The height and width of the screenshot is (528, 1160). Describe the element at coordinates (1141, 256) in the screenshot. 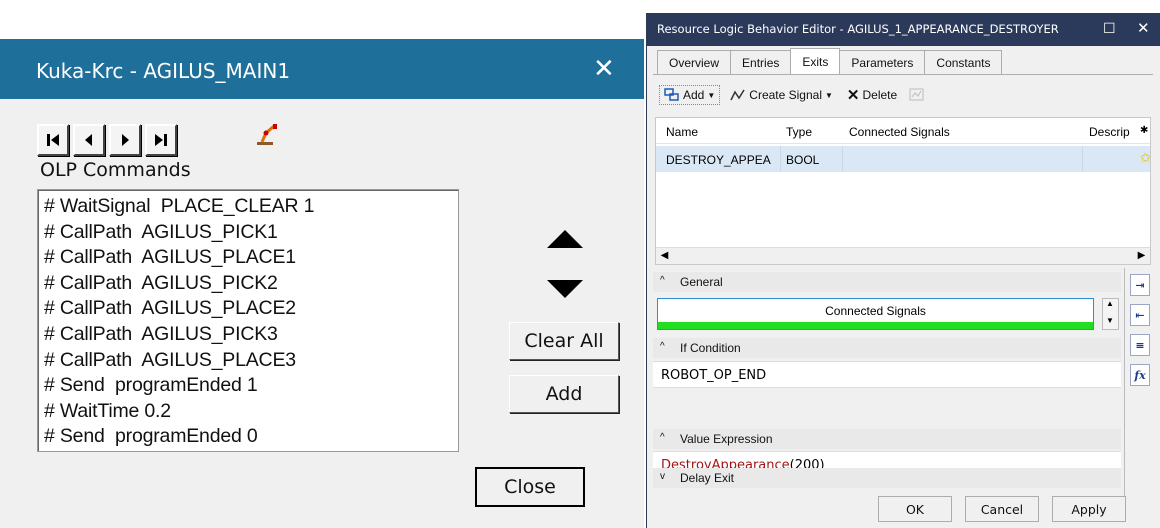

I see `scroll-right-icon: ▶` at that location.